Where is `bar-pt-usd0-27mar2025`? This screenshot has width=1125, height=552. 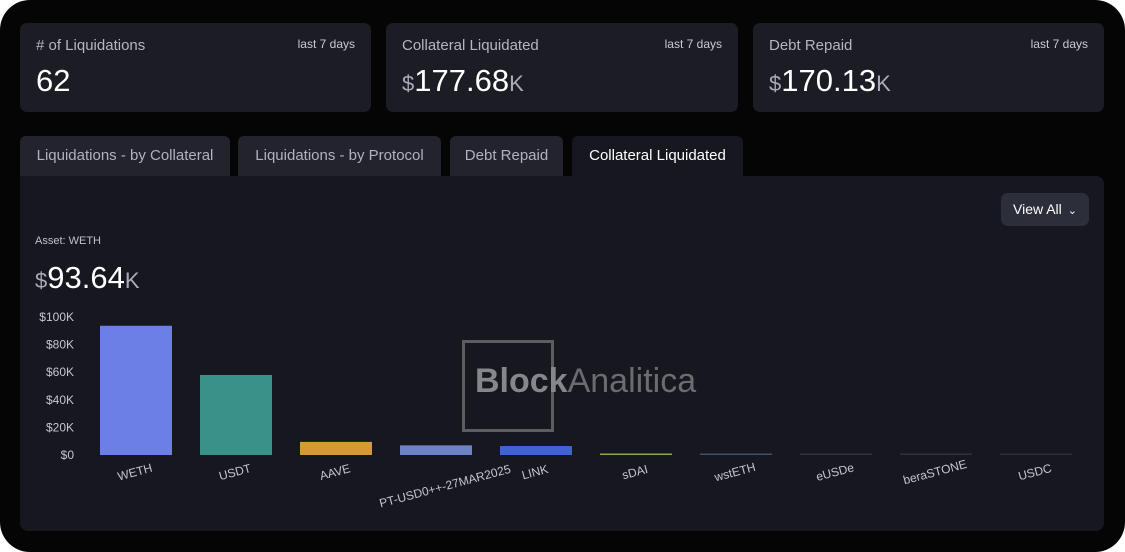
bar-pt-usd0-27mar2025 is located at coordinates (436, 450).